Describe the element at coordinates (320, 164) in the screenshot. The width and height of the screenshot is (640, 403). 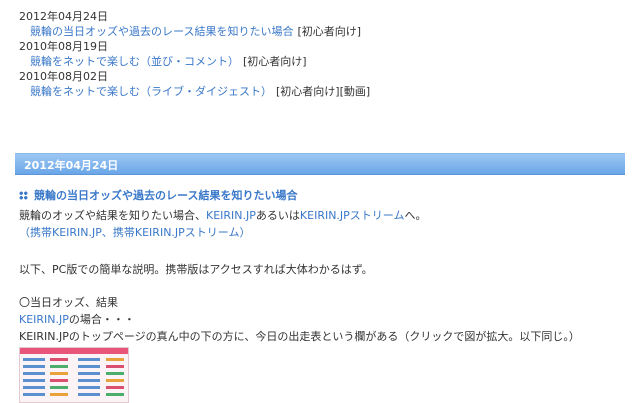
I see `article-date-bar: 2012年04月24日` at that location.